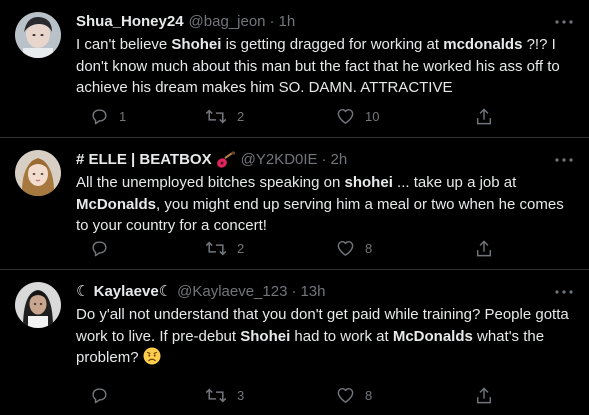  Describe the element at coordinates (108, 116) in the screenshot. I see `reply-button: 1` at that location.